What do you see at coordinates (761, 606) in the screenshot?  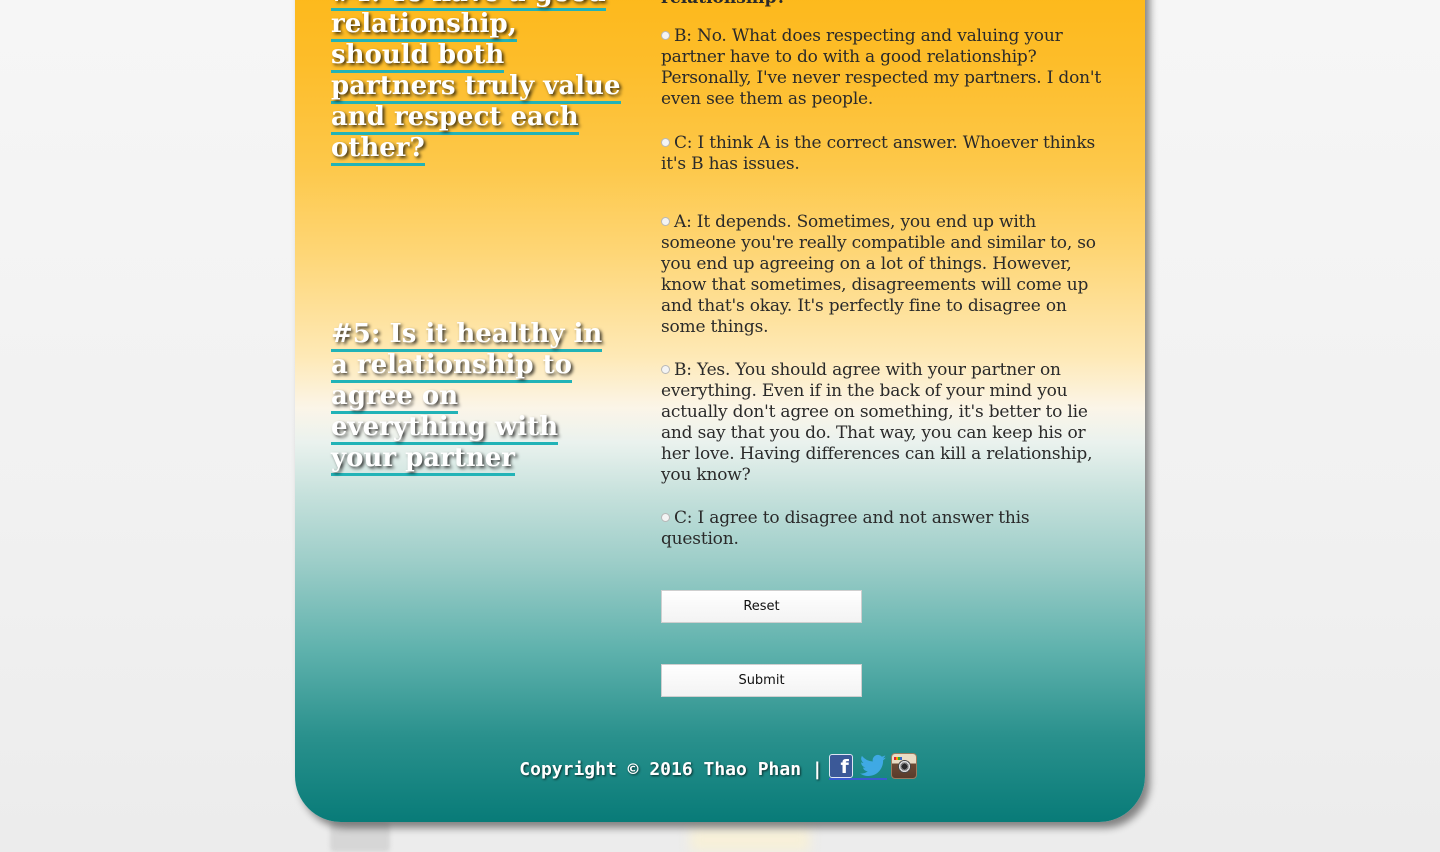 I see `reset-button: Reset` at bounding box center [761, 606].